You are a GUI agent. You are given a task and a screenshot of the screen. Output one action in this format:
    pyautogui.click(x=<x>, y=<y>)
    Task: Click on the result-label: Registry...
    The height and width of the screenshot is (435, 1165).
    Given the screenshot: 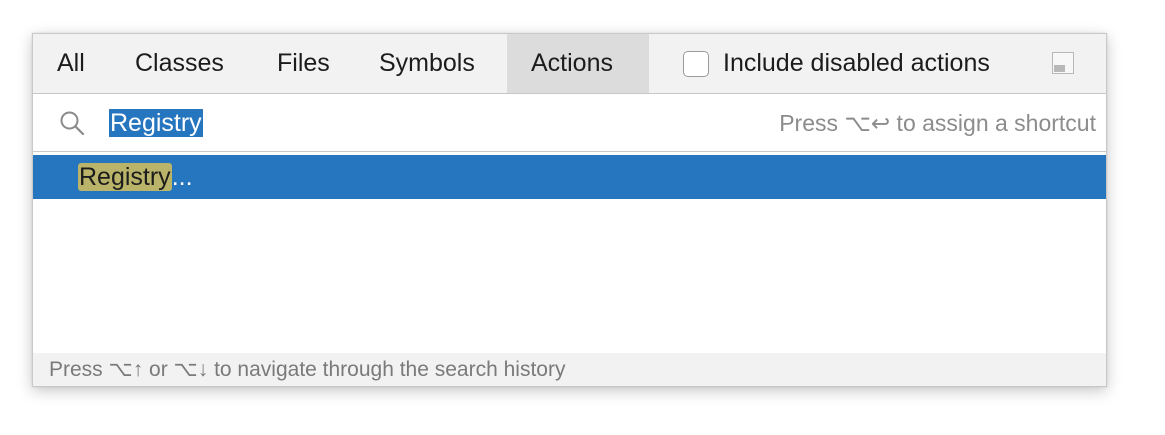 What is the action you would take?
    pyautogui.click(x=135, y=177)
    